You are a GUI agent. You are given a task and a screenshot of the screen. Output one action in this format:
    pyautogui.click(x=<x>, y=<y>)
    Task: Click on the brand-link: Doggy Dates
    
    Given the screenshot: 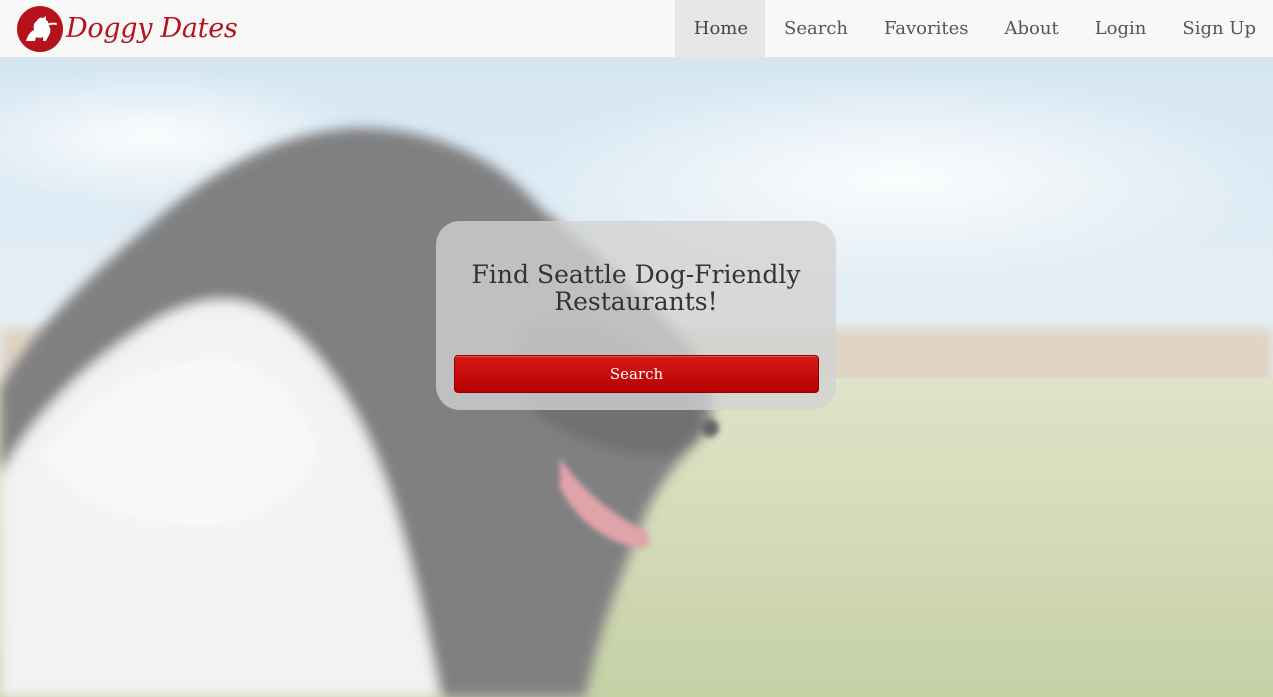 What is the action you would take?
    pyautogui.click(x=127, y=29)
    